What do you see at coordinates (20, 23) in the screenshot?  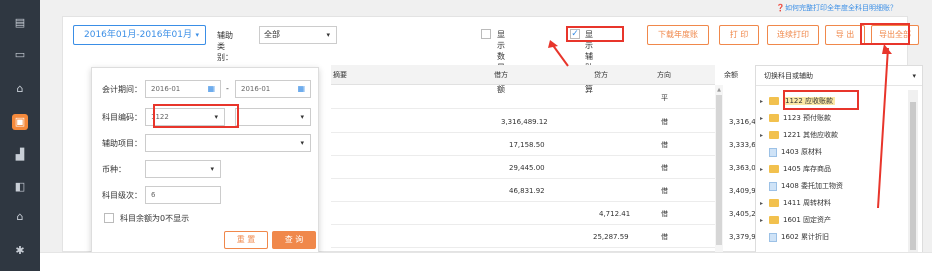 I see `document-icon: ▤` at bounding box center [20, 23].